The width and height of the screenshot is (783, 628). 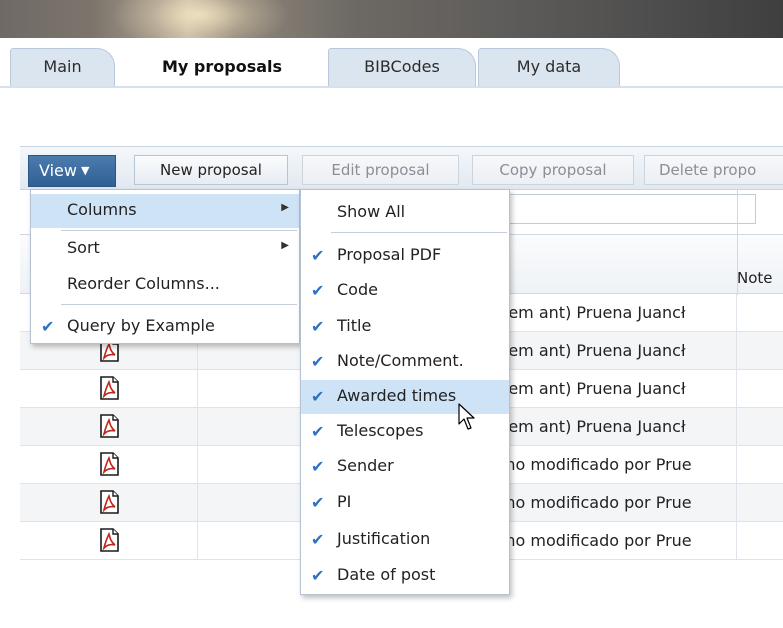 What do you see at coordinates (357, 289) in the screenshot?
I see `column-toggle-label: Code` at bounding box center [357, 289].